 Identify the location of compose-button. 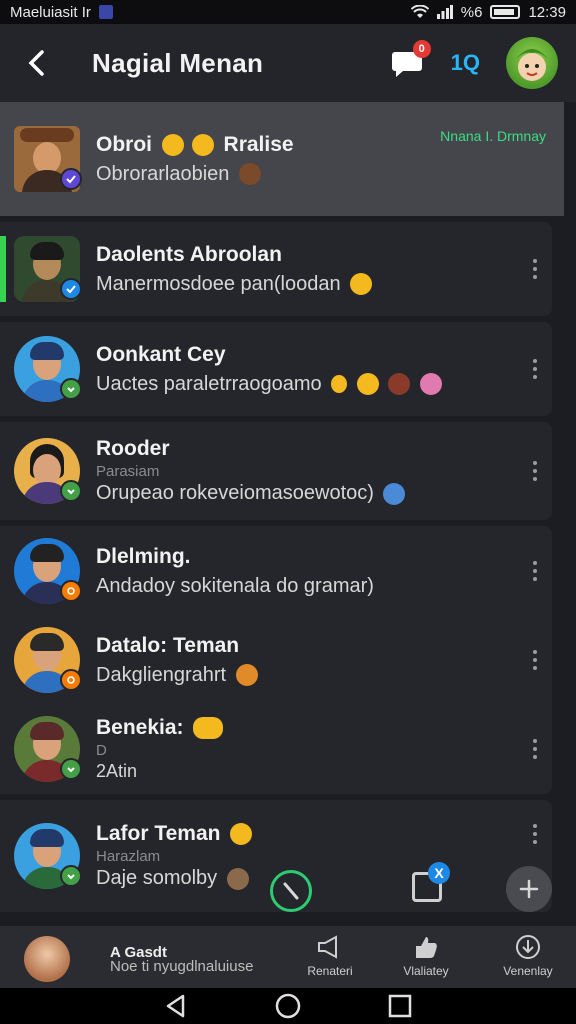
(291, 891).